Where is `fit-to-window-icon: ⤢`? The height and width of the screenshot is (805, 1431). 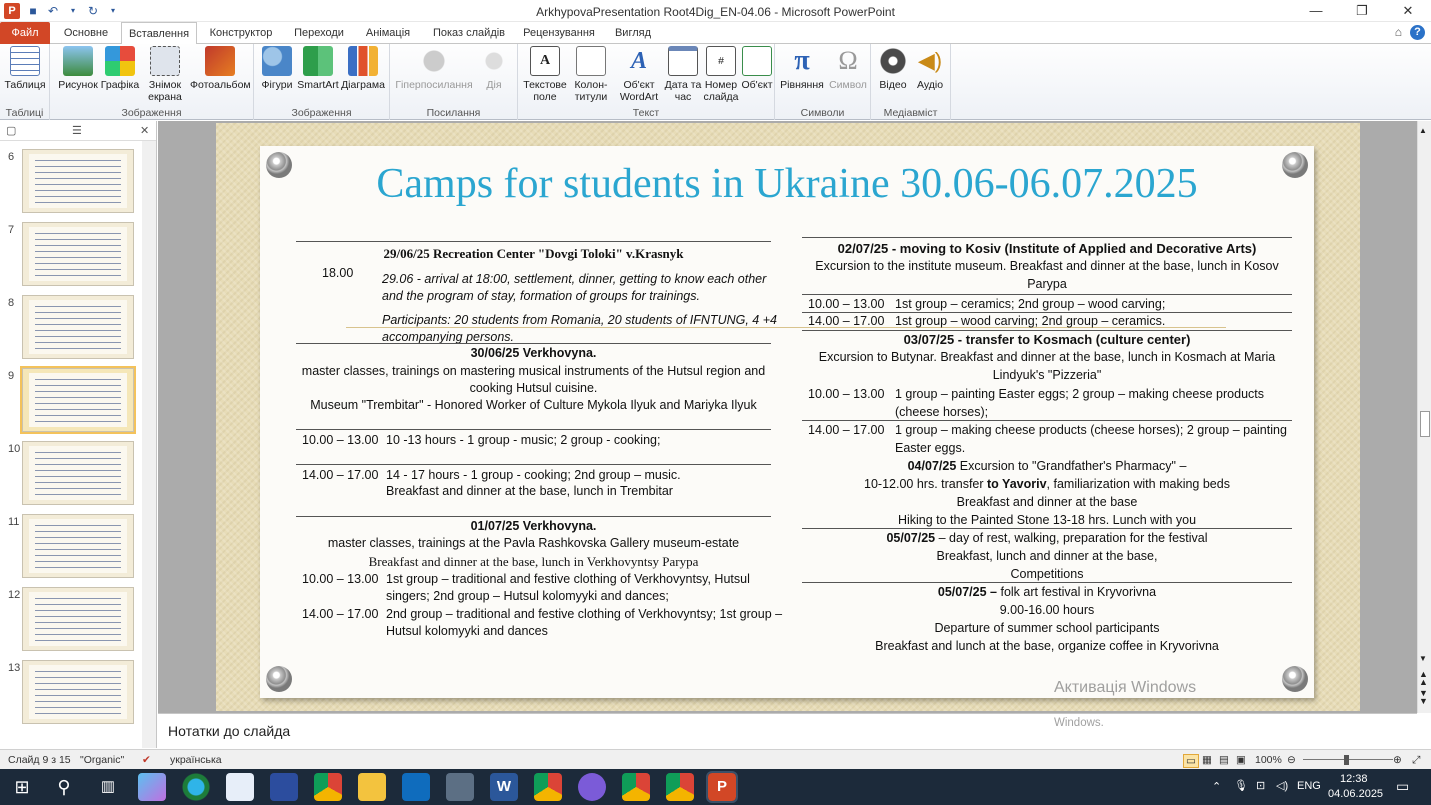 fit-to-window-icon: ⤢ is located at coordinates (1416, 760).